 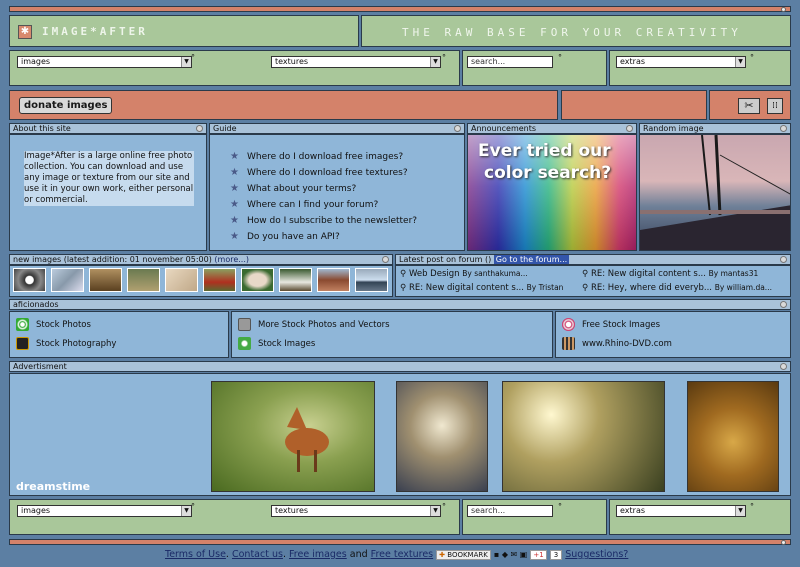 What do you see at coordinates (25, 32) in the screenshot?
I see `logo-icon: ✱` at bounding box center [25, 32].